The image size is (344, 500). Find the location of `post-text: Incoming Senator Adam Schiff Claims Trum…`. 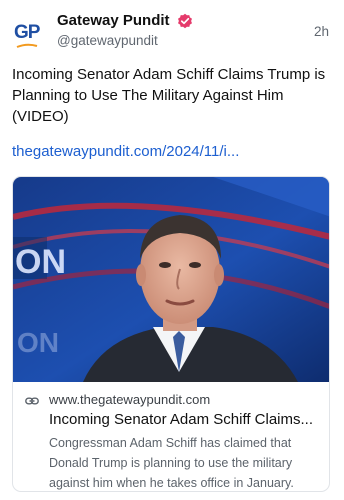

post-text: Incoming Senator Adam Schiff Claims Trum… is located at coordinates (169, 95).